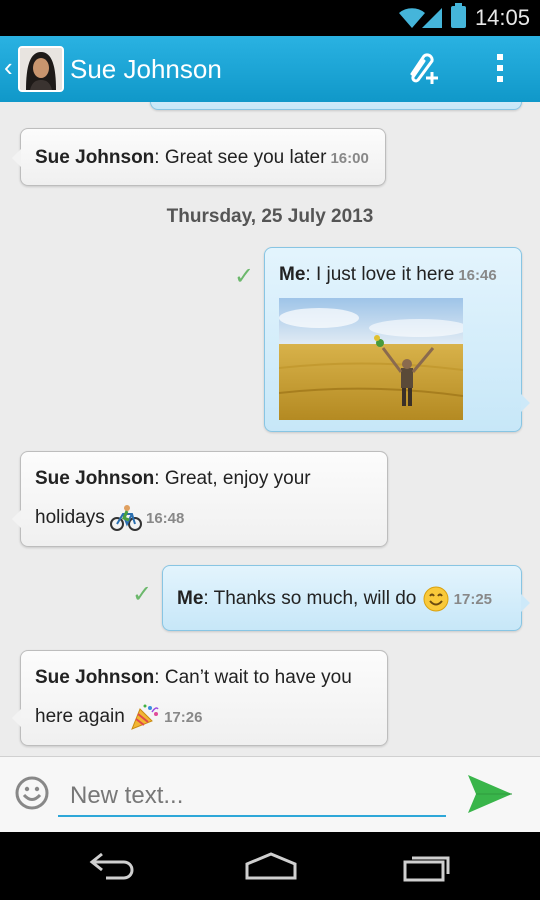  What do you see at coordinates (146, 69) in the screenshot?
I see `contact-name: Sue Johnson` at bounding box center [146, 69].